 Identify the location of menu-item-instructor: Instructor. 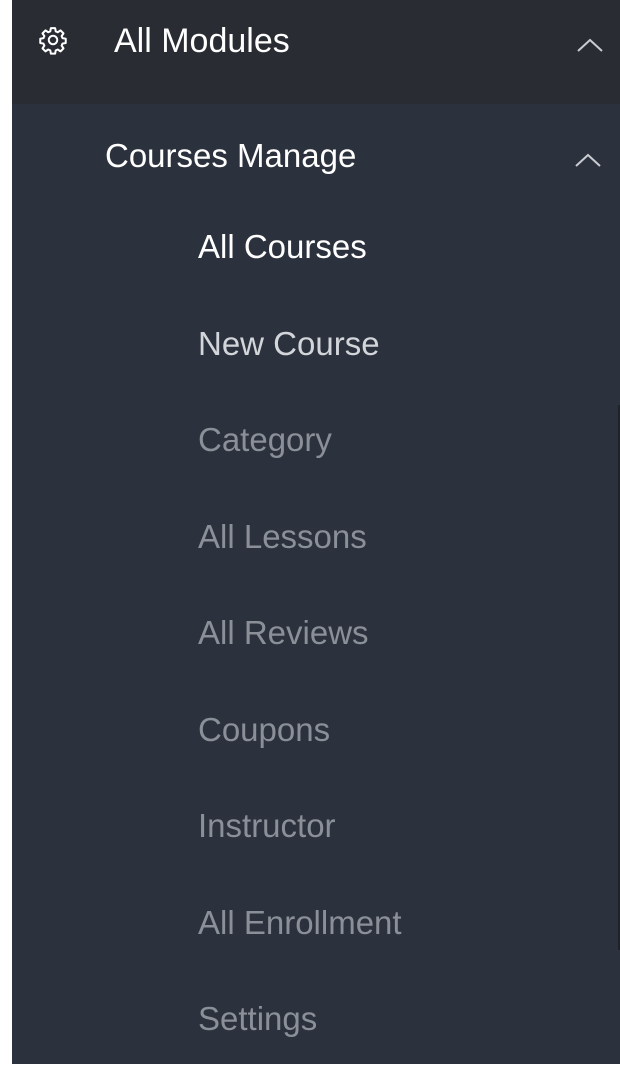
(316, 831).